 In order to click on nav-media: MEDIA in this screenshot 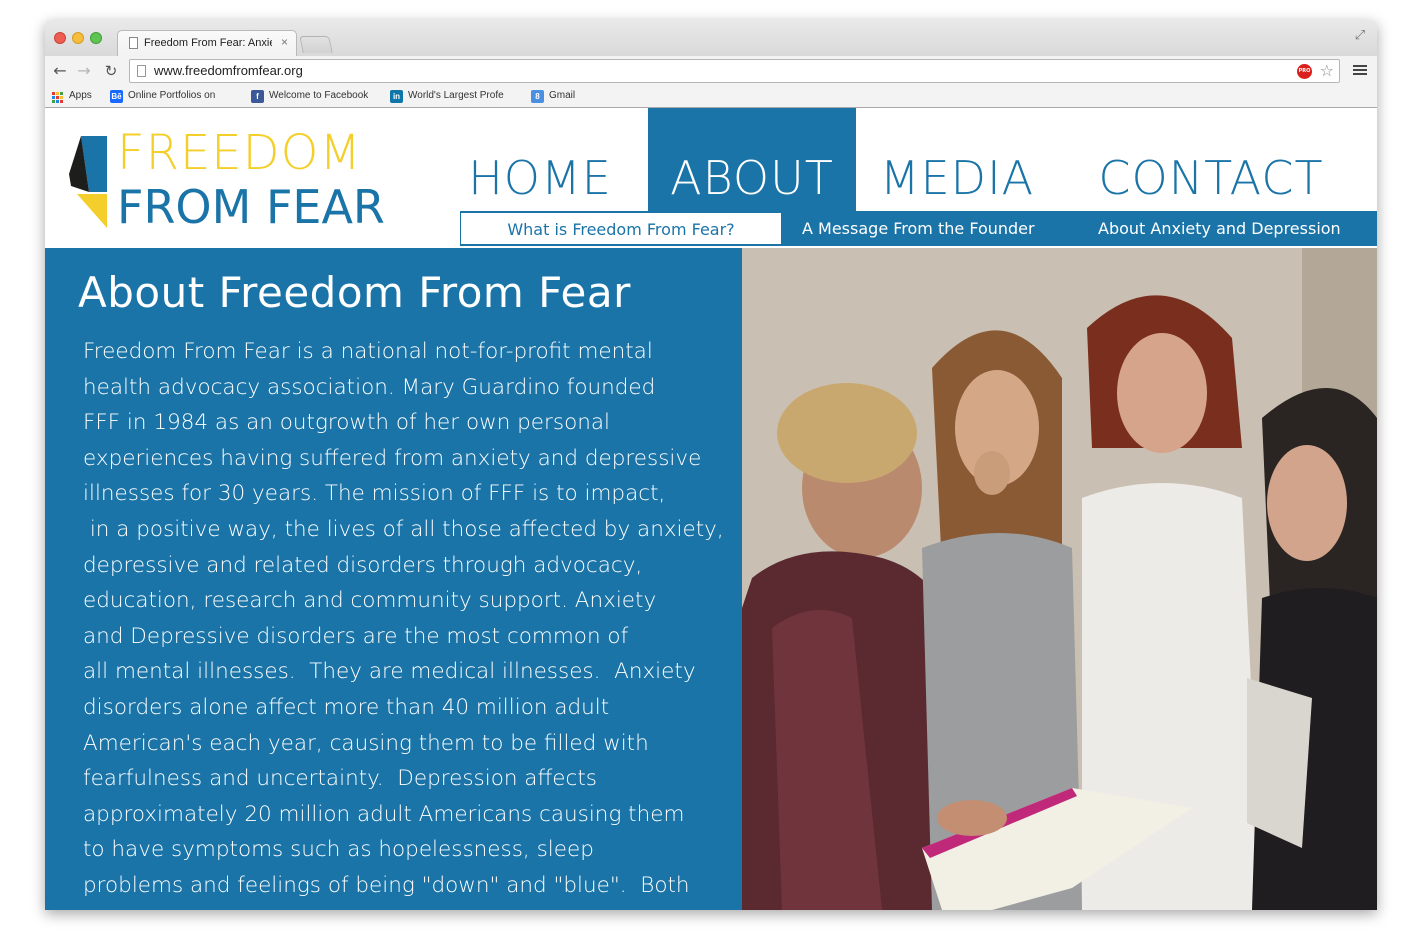, I will do `click(957, 159)`.